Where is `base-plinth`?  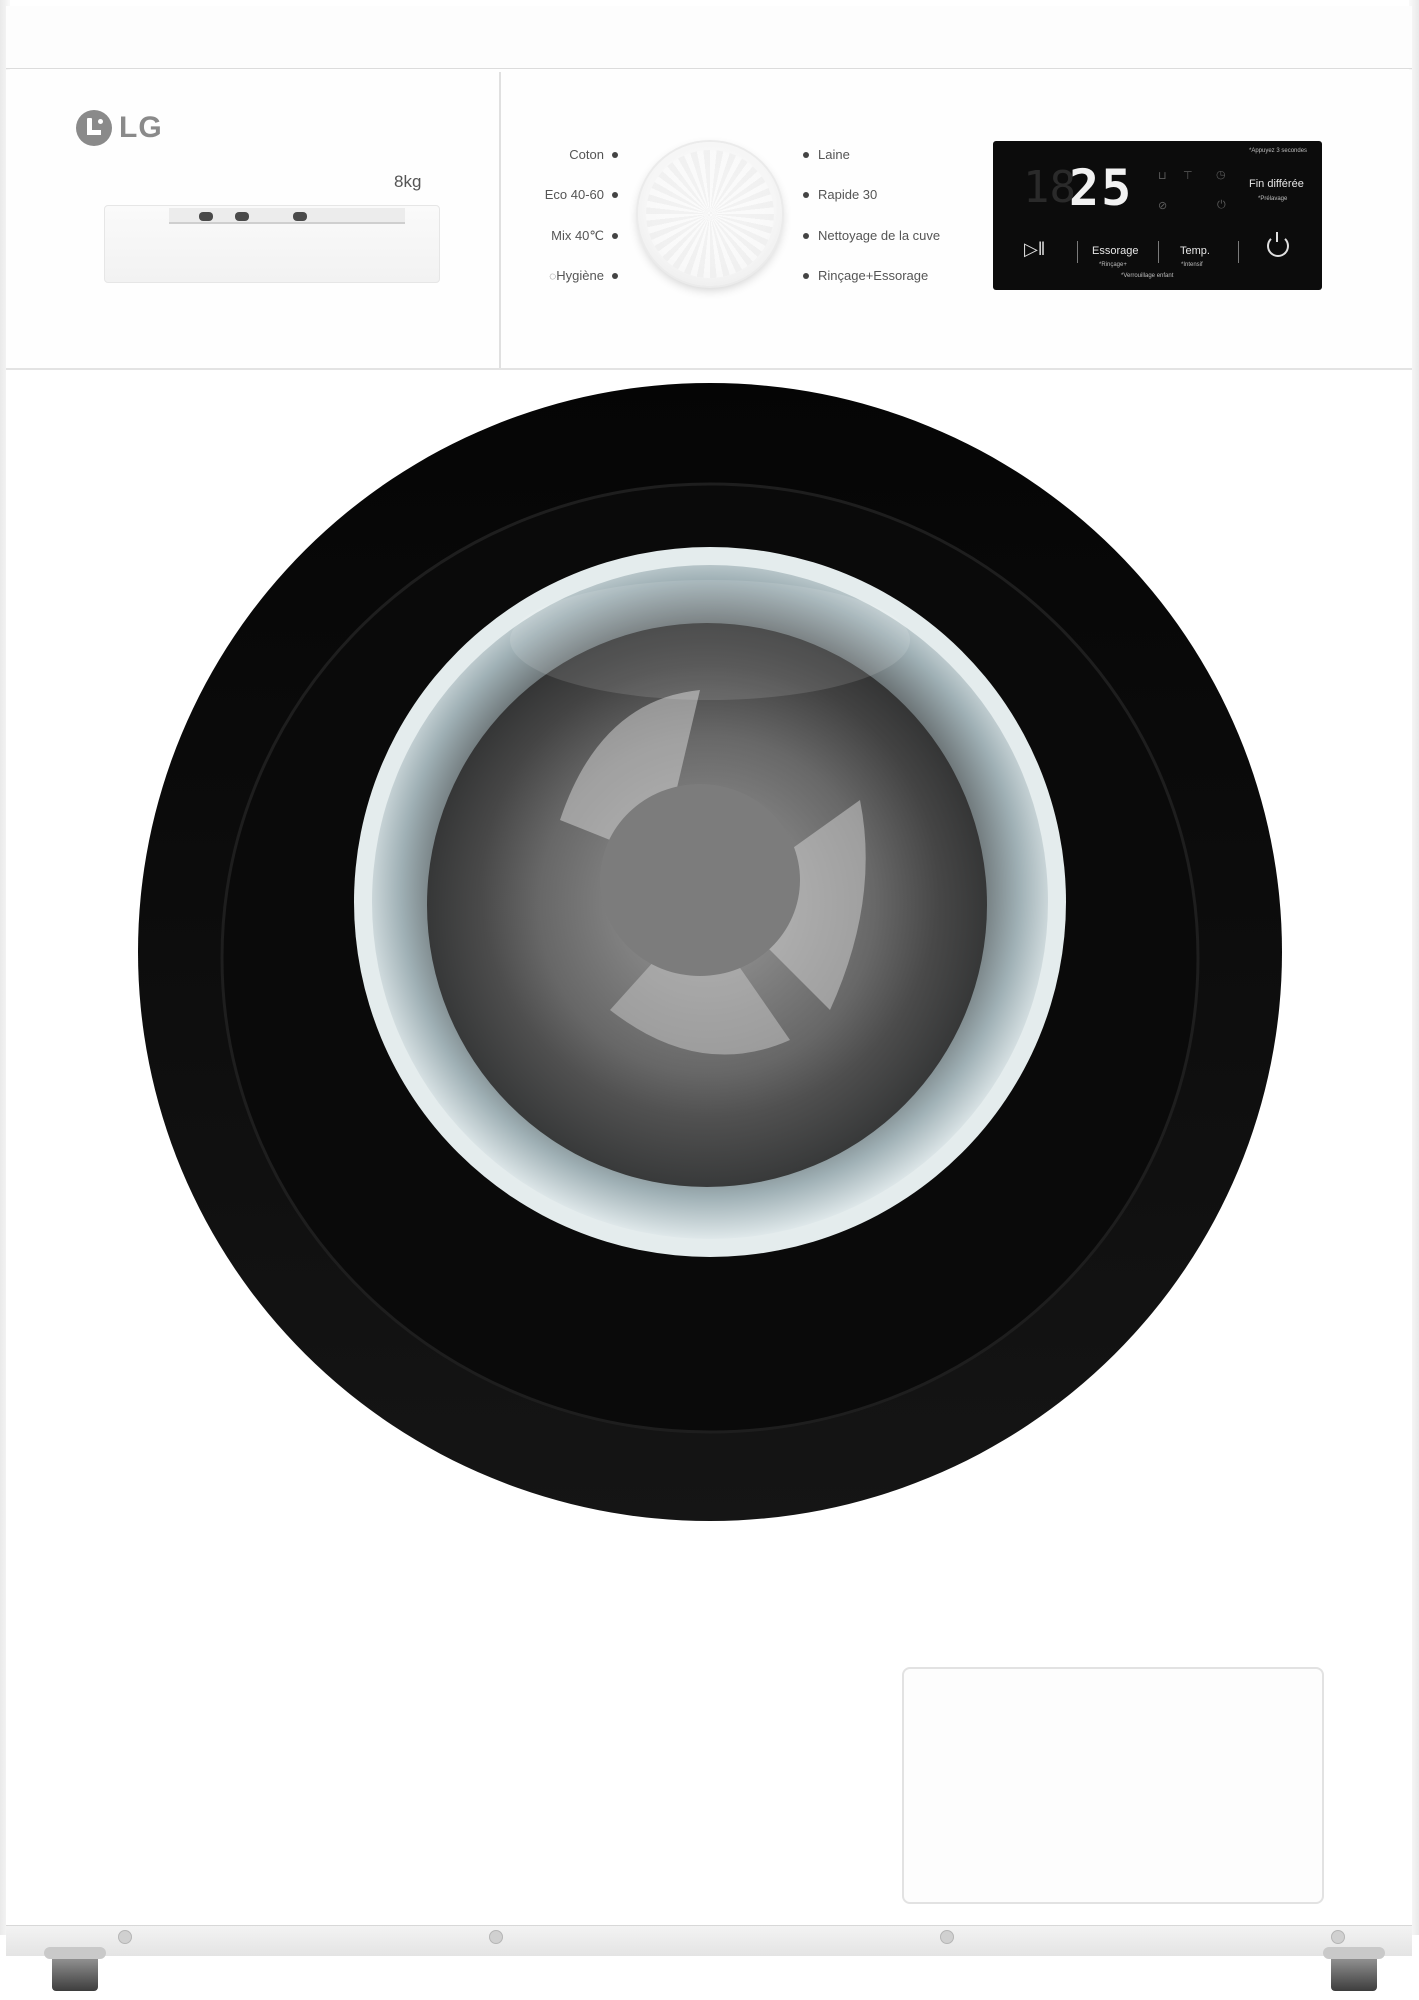
base-plinth is located at coordinates (709, 1940).